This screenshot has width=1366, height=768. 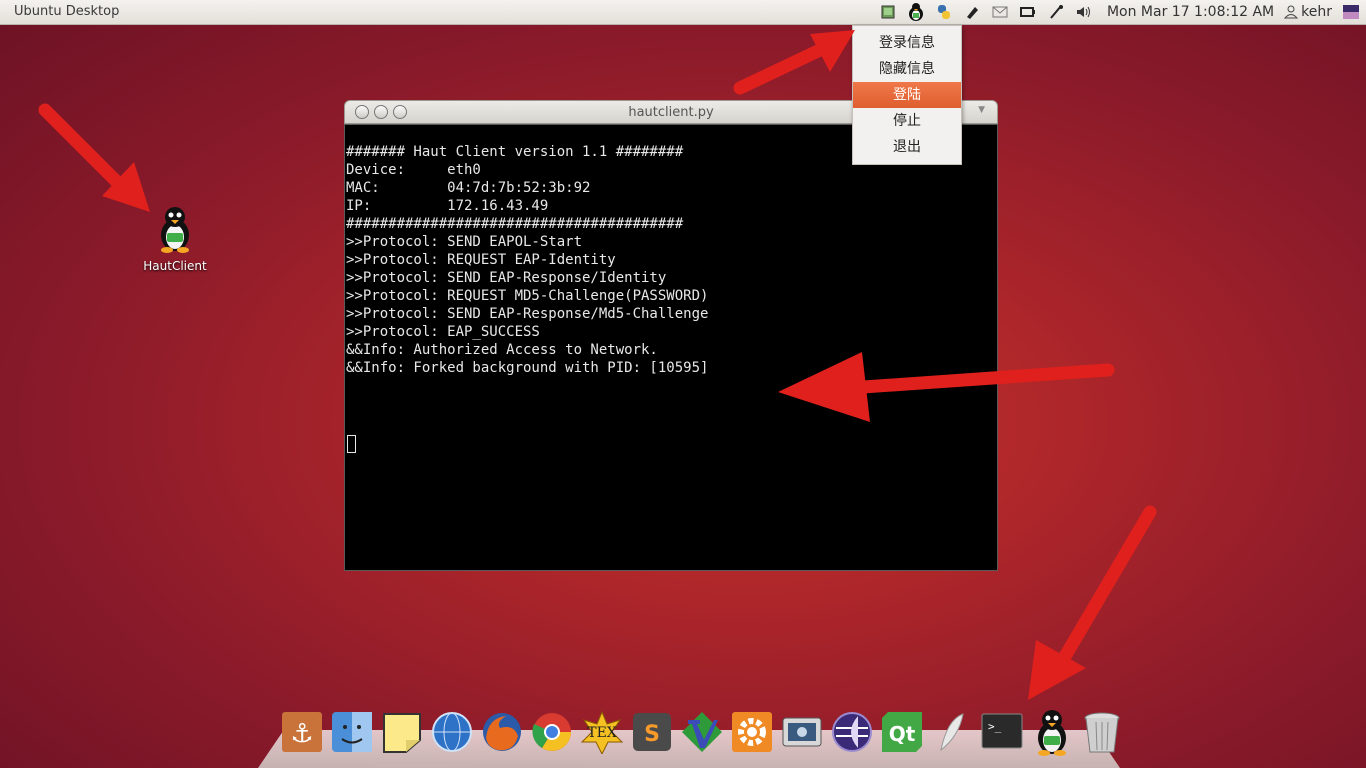 I want to click on anchor-icon: ⚓, so click(x=302, y=732).